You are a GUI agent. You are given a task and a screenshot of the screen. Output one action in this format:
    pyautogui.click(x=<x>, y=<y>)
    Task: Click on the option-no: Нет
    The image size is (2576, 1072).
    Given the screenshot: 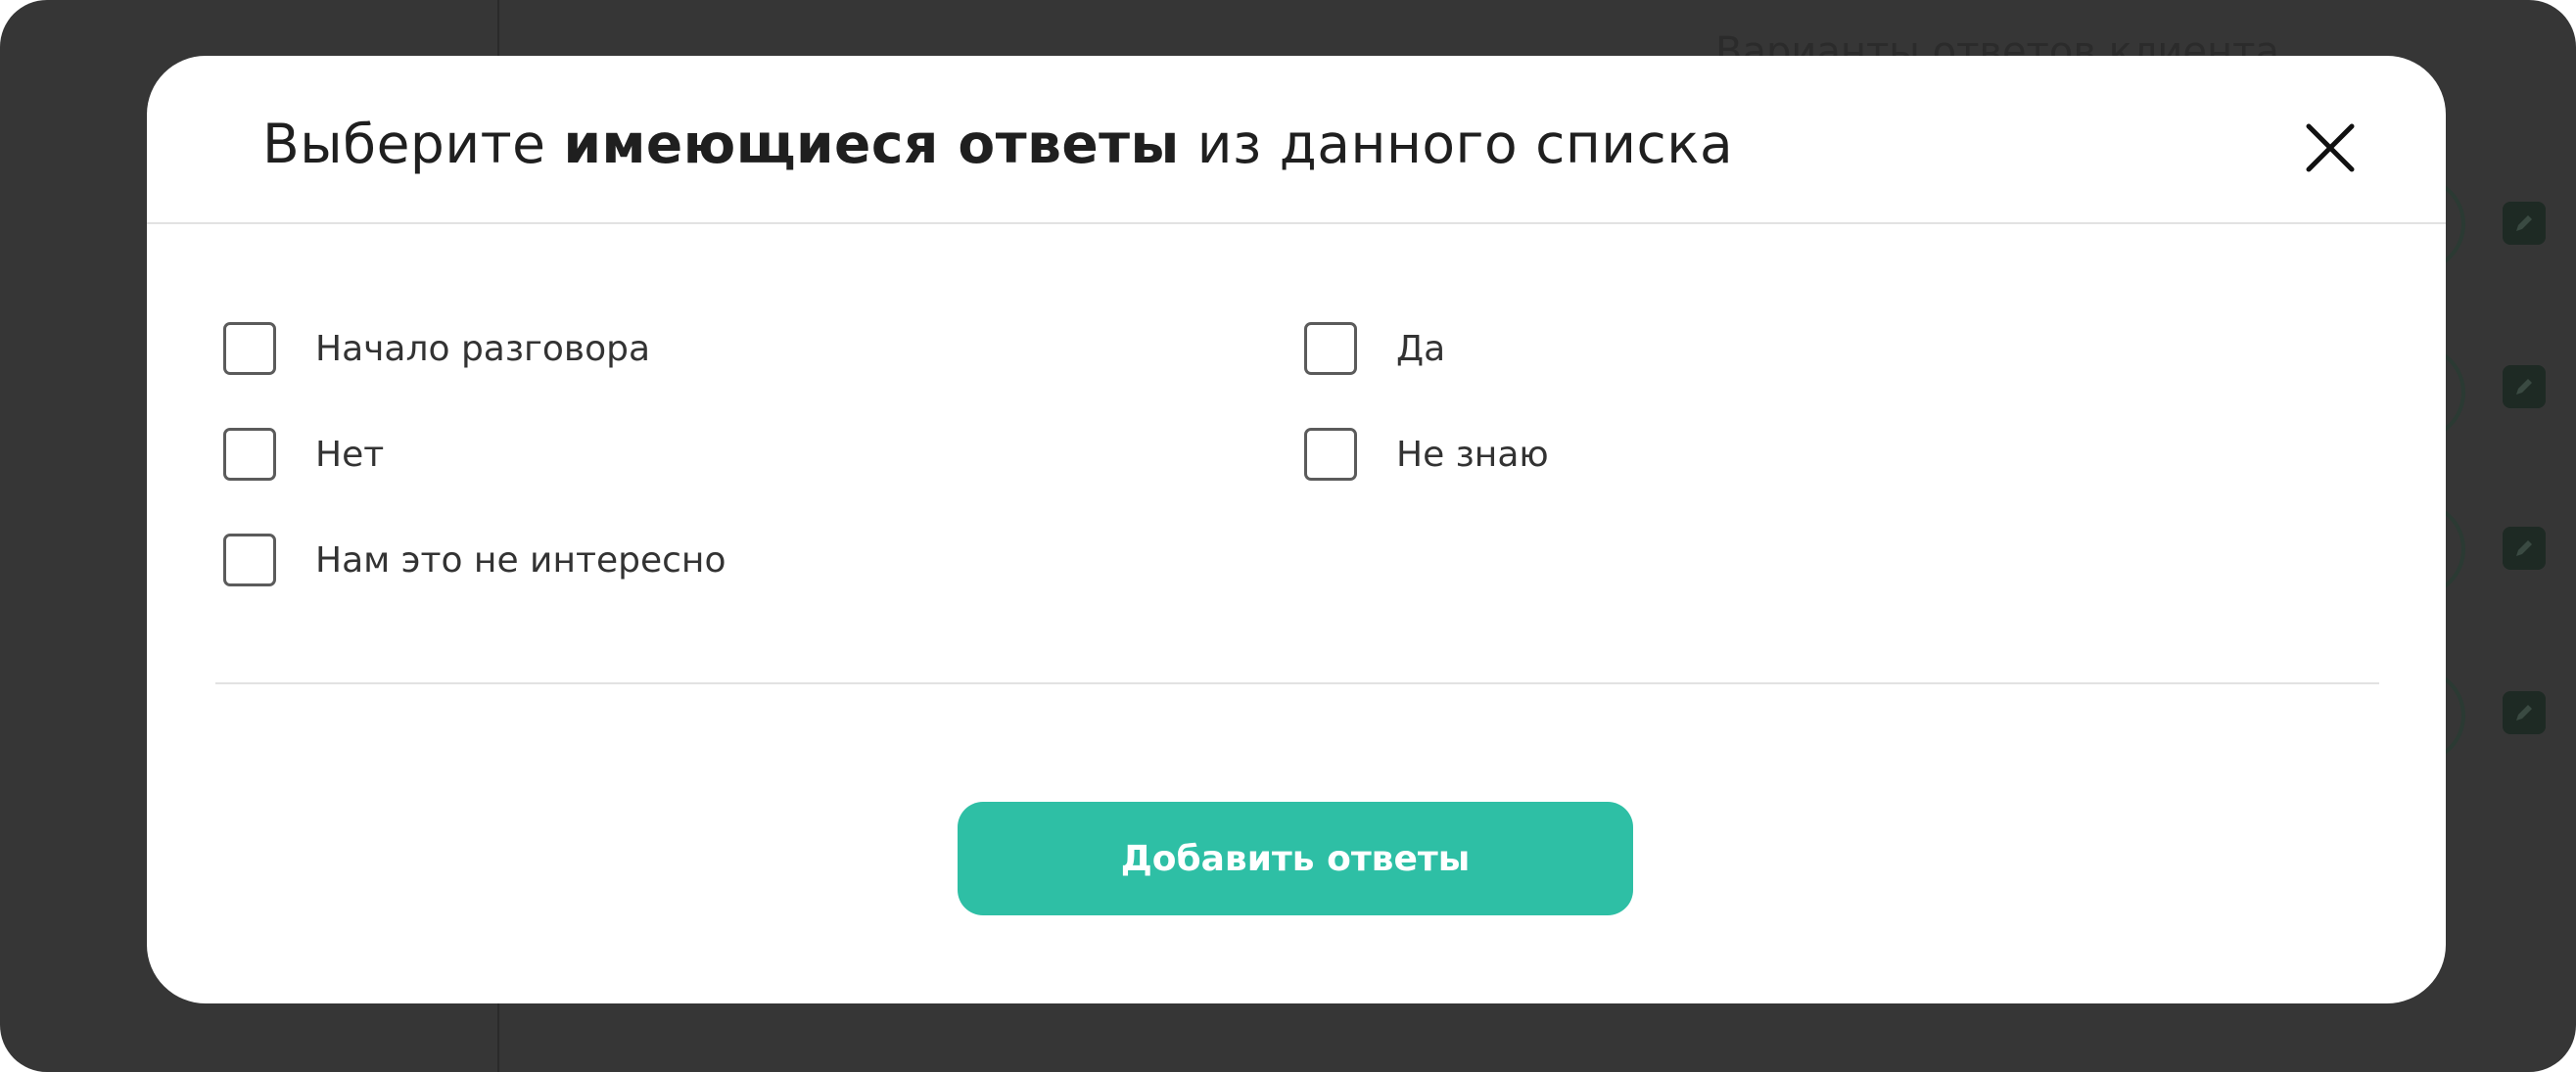 What is the action you would take?
    pyautogui.click(x=303, y=454)
    